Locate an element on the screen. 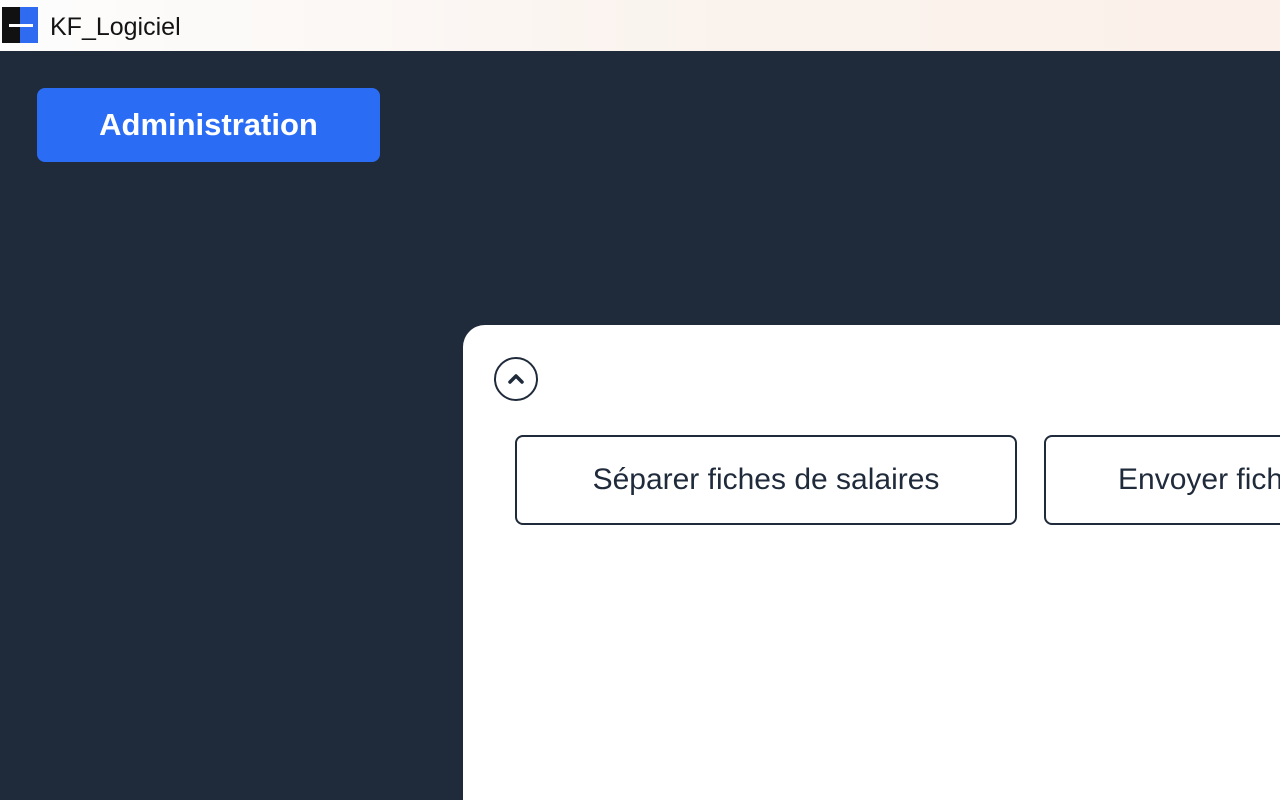 The width and height of the screenshot is (1280, 800). collapse-panel-button is located at coordinates (516, 379).